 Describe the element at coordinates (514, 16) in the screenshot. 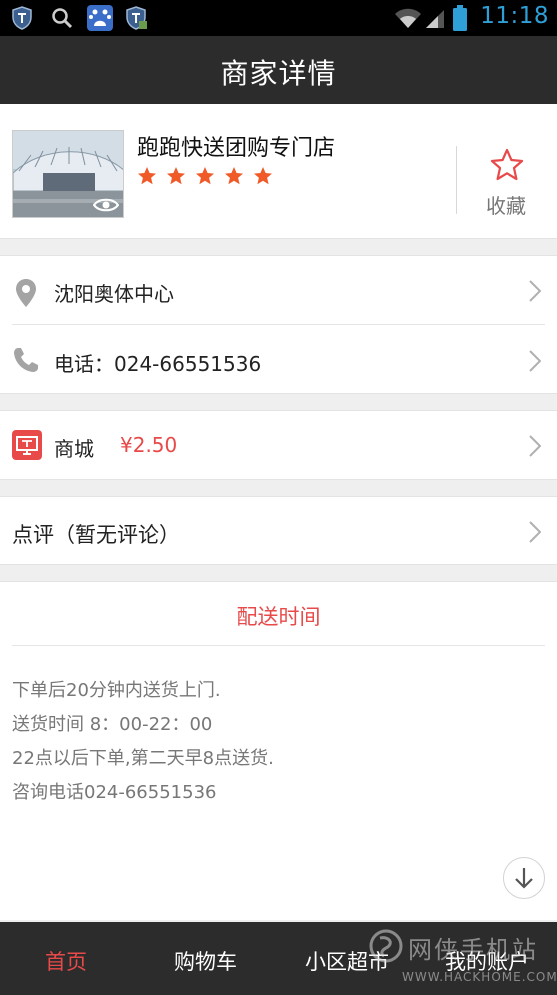

I see `clock: 11:18` at that location.